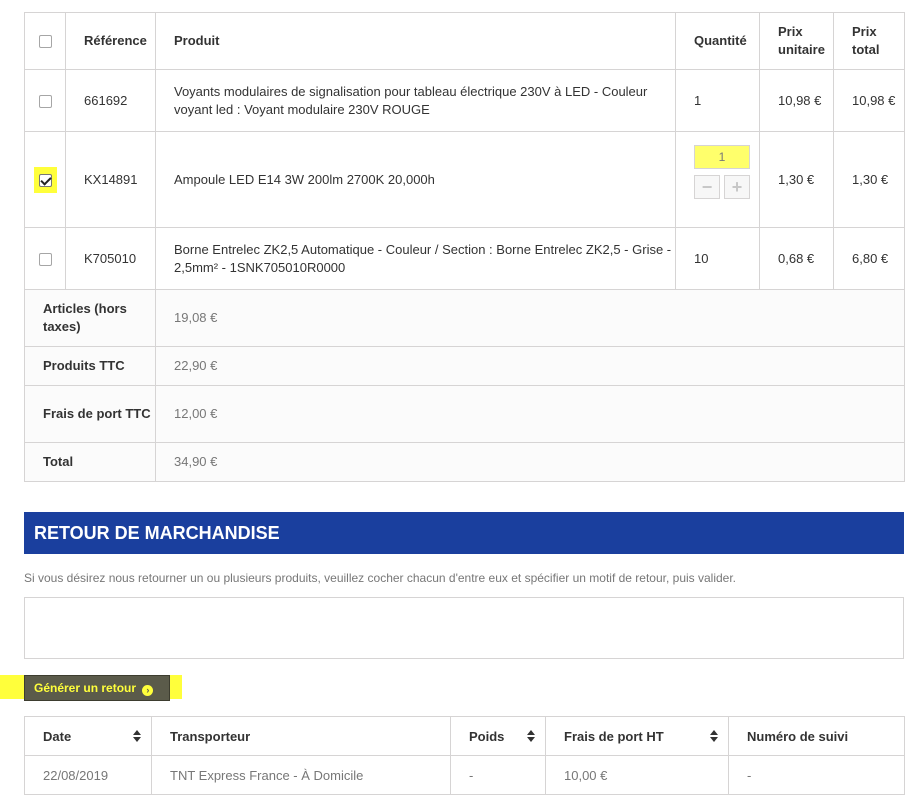  Describe the element at coordinates (796, 179) in the screenshot. I see `row-unit-price: 1,30 €` at that location.